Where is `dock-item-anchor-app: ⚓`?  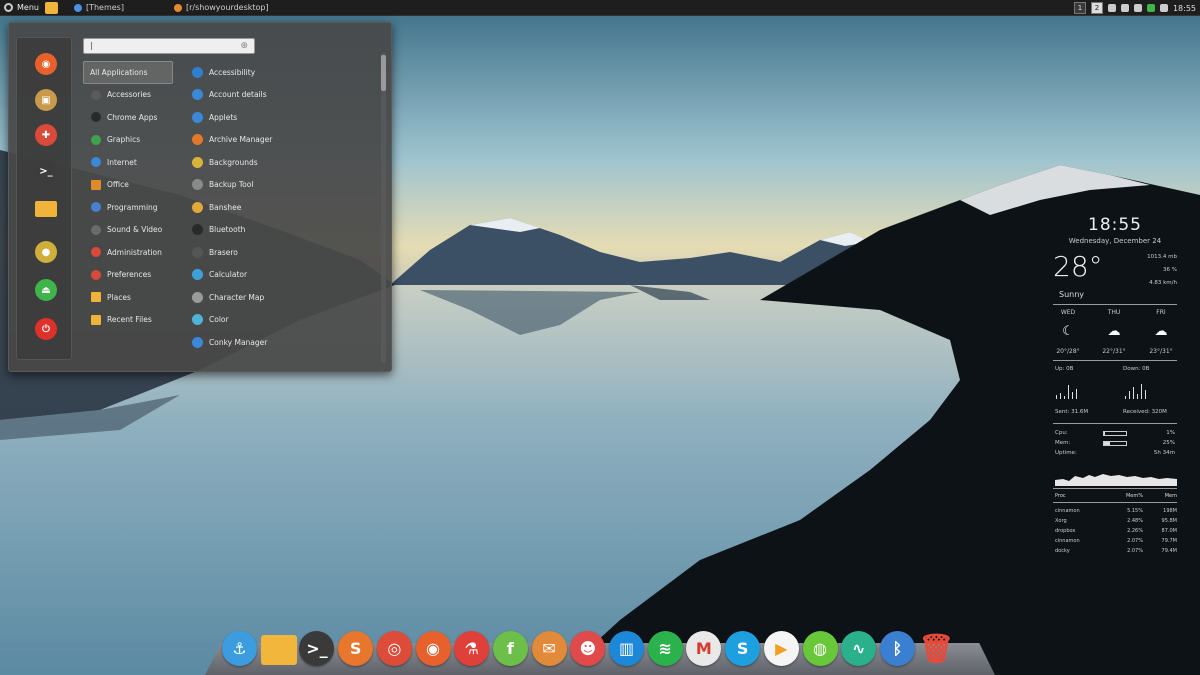 dock-item-anchor-app: ⚓ is located at coordinates (239, 648).